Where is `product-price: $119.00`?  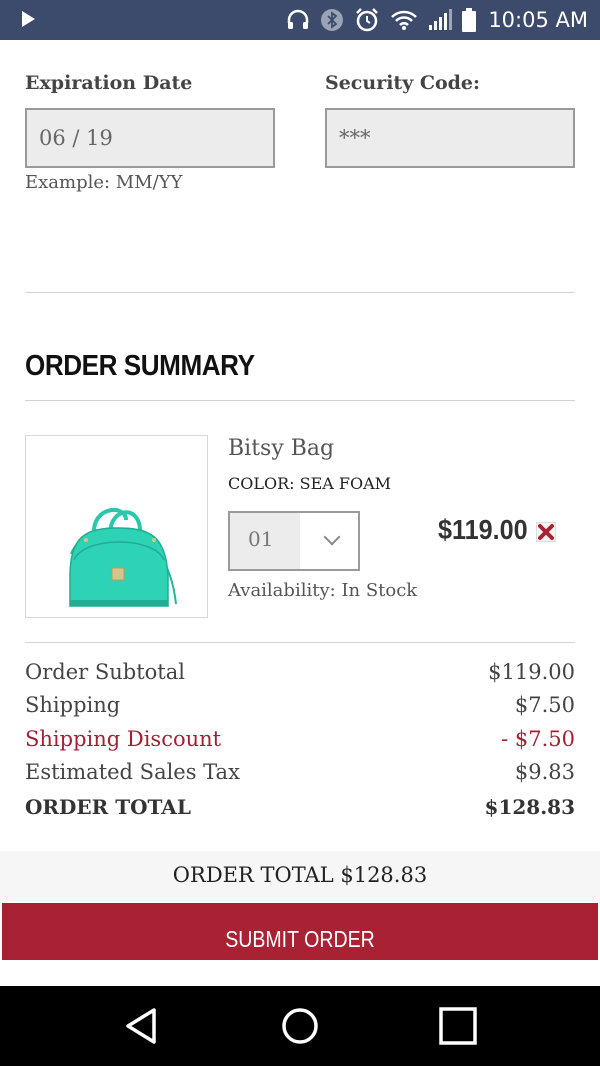
product-price: $119.00 is located at coordinates (483, 529).